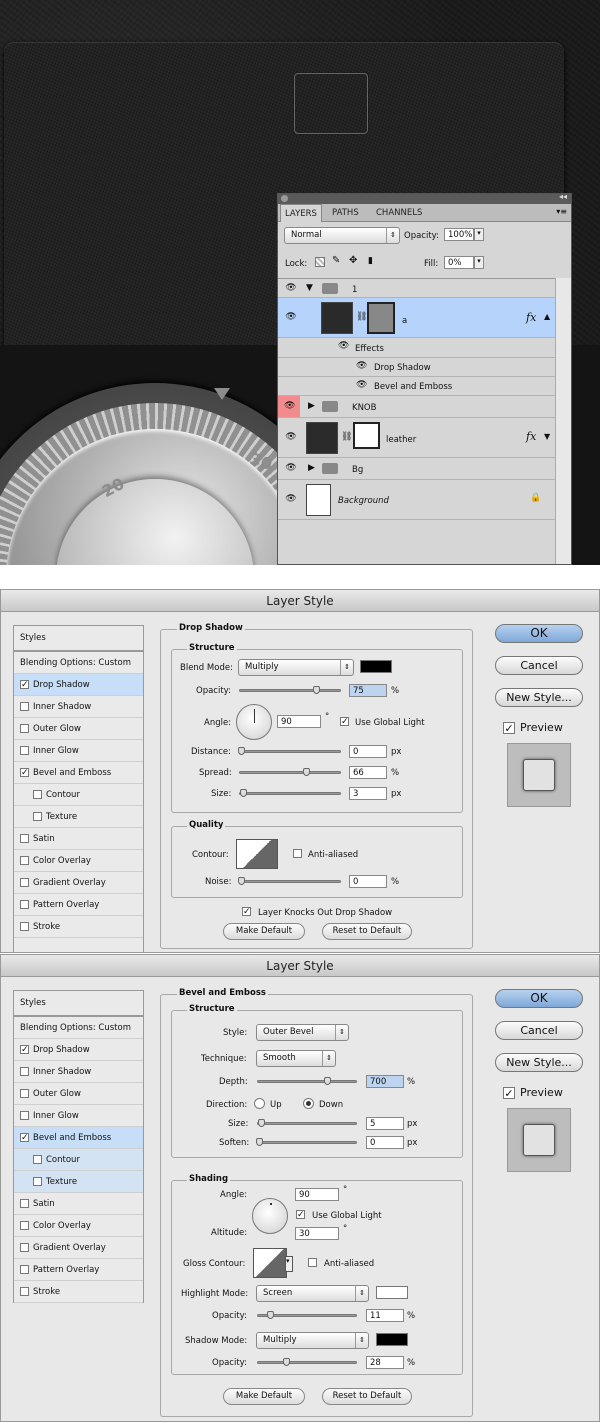 Image resolution: width=600 pixels, height=1423 pixels. I want to click on style-item-satin: Satin, so click(78, 1204).